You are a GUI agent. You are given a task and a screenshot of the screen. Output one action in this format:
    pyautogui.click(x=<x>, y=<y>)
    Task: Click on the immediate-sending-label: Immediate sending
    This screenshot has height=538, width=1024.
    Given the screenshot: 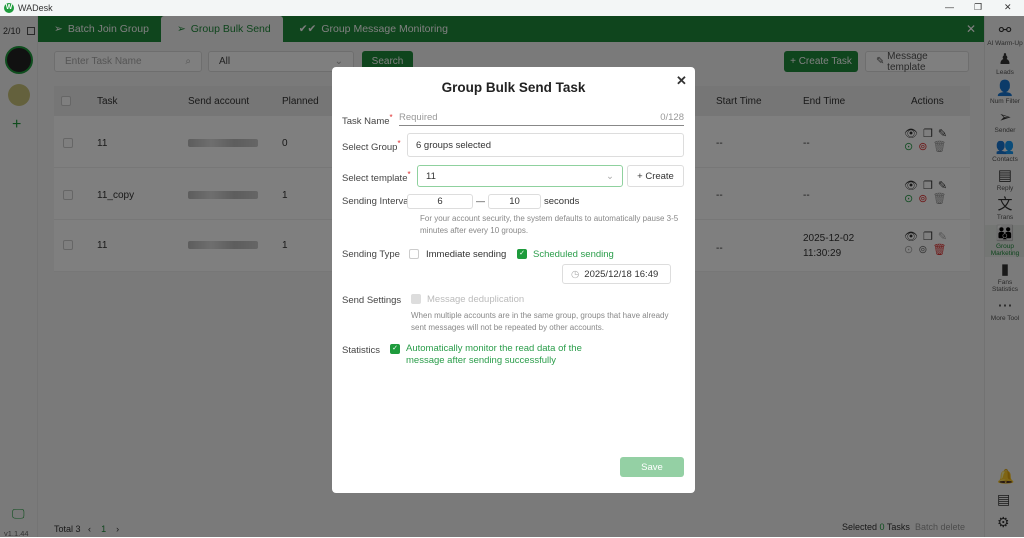 What is the action you would take?
    pyautogui.click(x=466, y=254)
    